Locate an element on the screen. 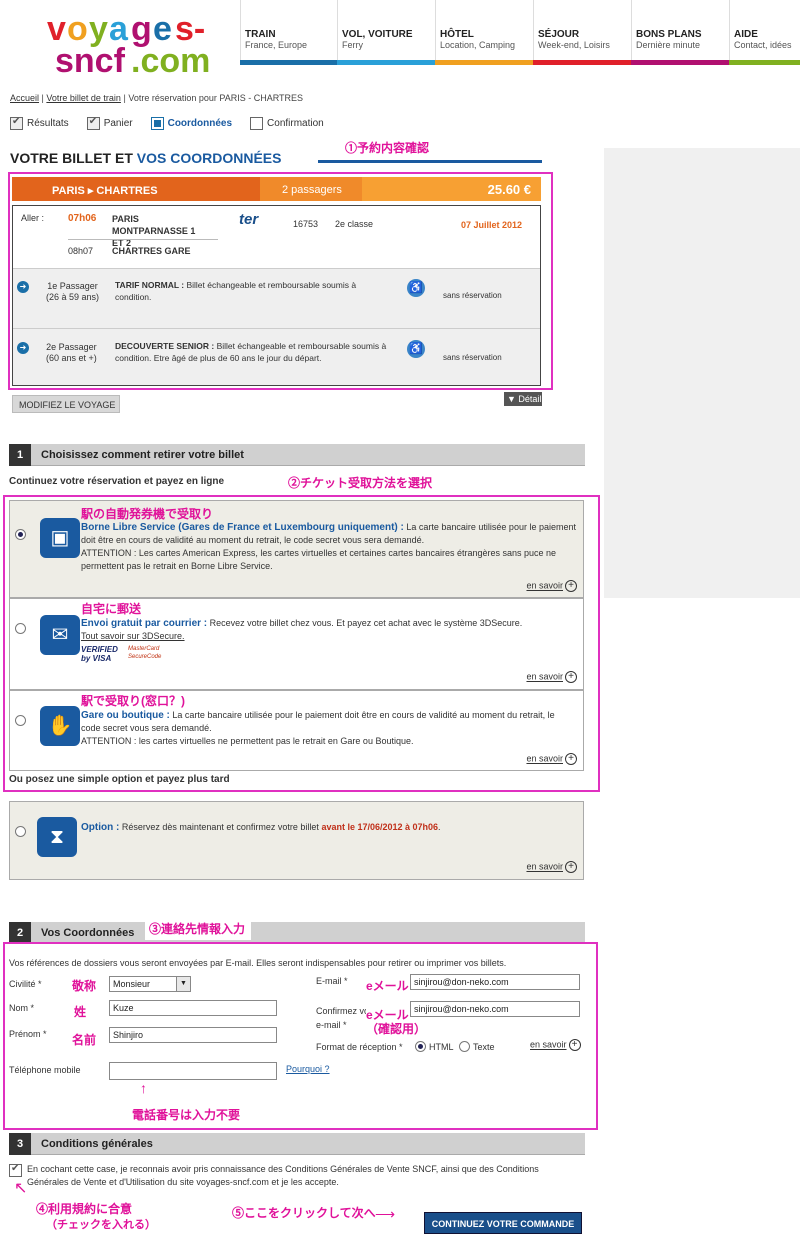  nav-title: BONS PLANS is located at coordinates (669, 34).